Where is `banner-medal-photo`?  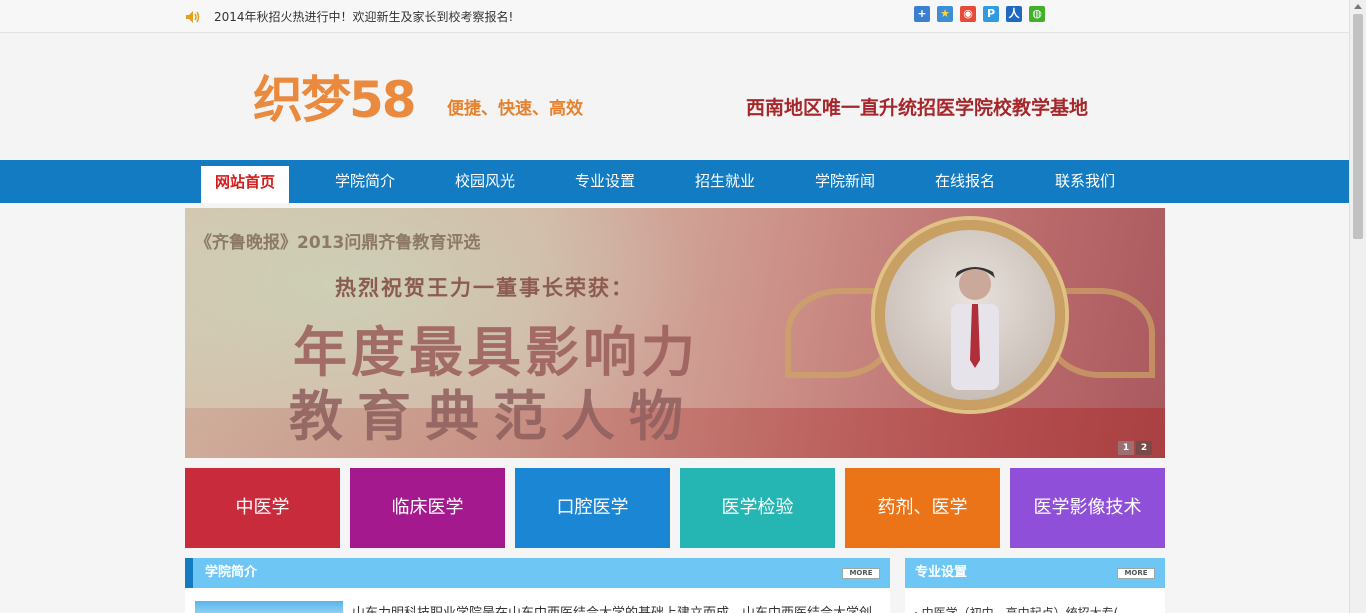 banner-medal-photo is located at coordinates (970, 315).